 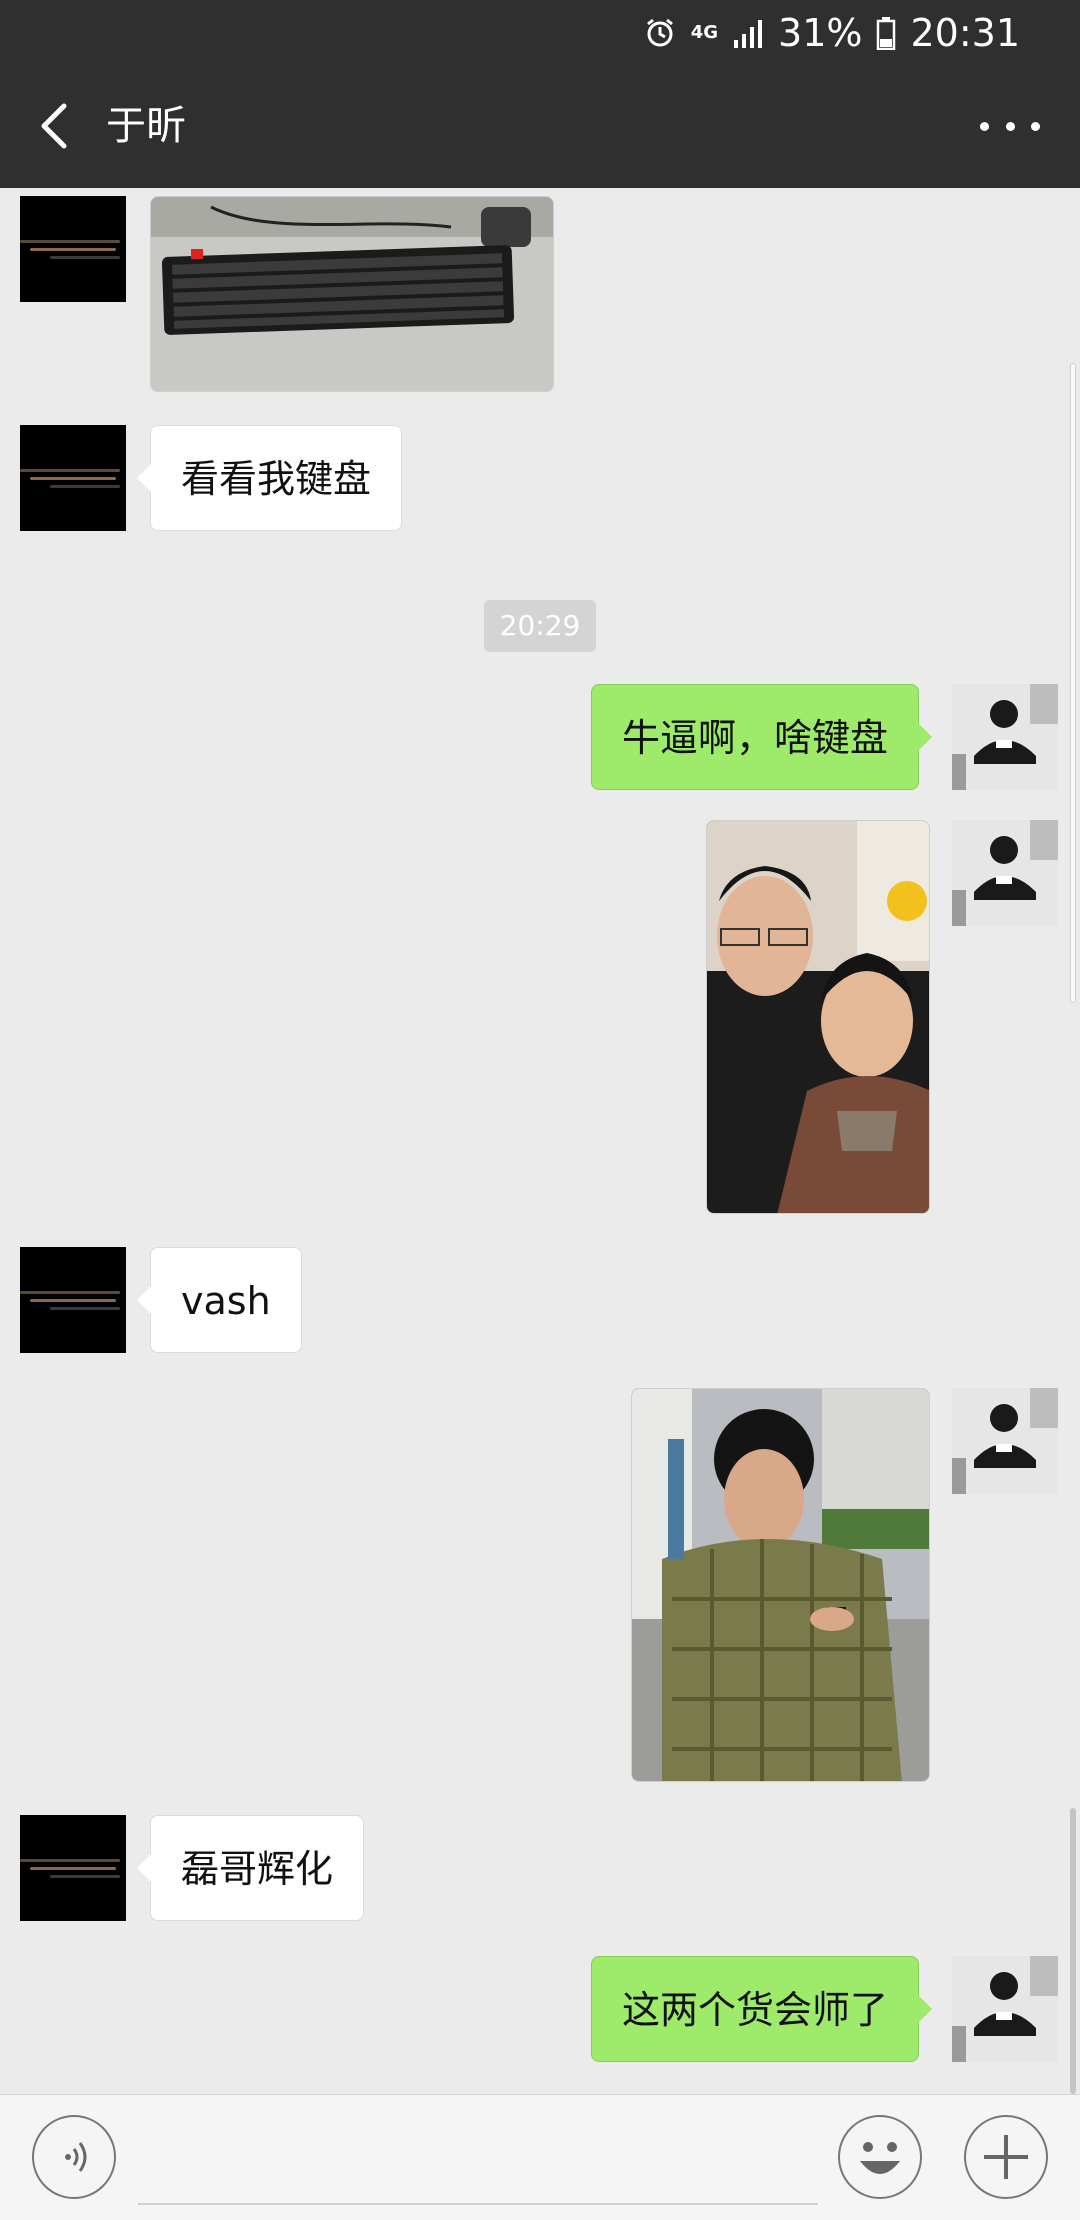 I want to click on battery-percent: 31%, so click(x=820, y=33).